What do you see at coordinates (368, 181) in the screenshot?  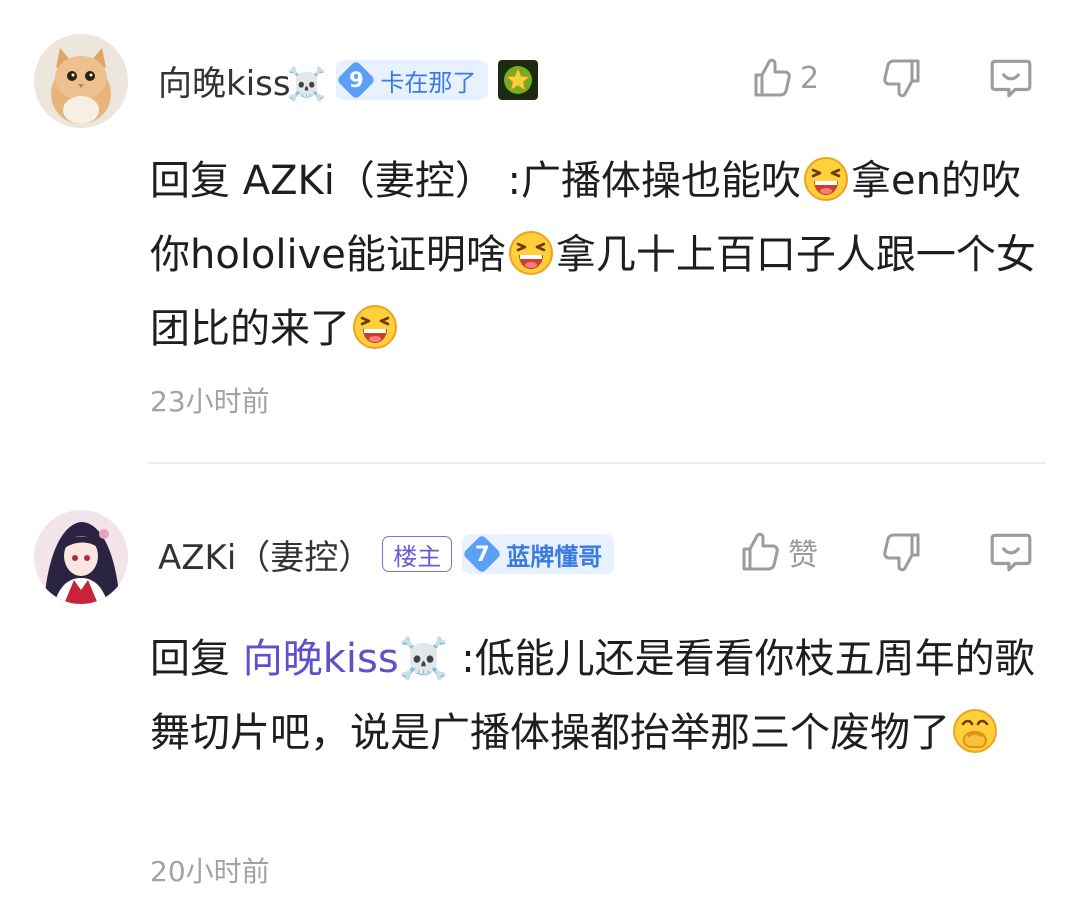 I see `reply-target: AZKi（妻控）` at bounding box center [368, 181].